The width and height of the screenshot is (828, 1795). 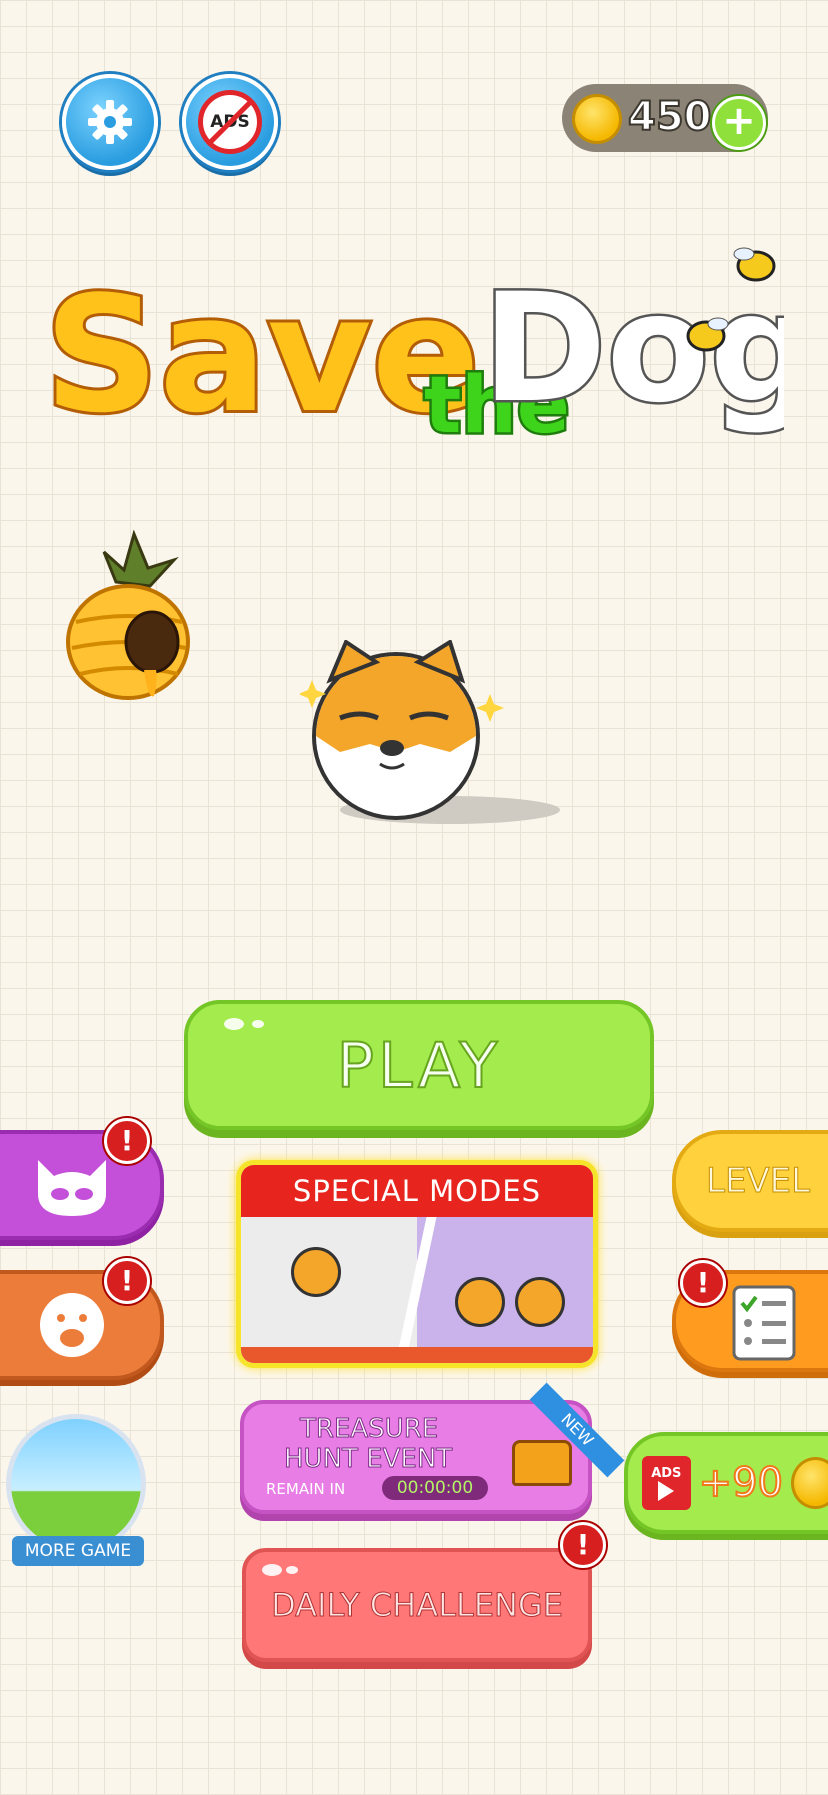 I want to click on game-logo: Save the Dog, so click(x=430, y=350).